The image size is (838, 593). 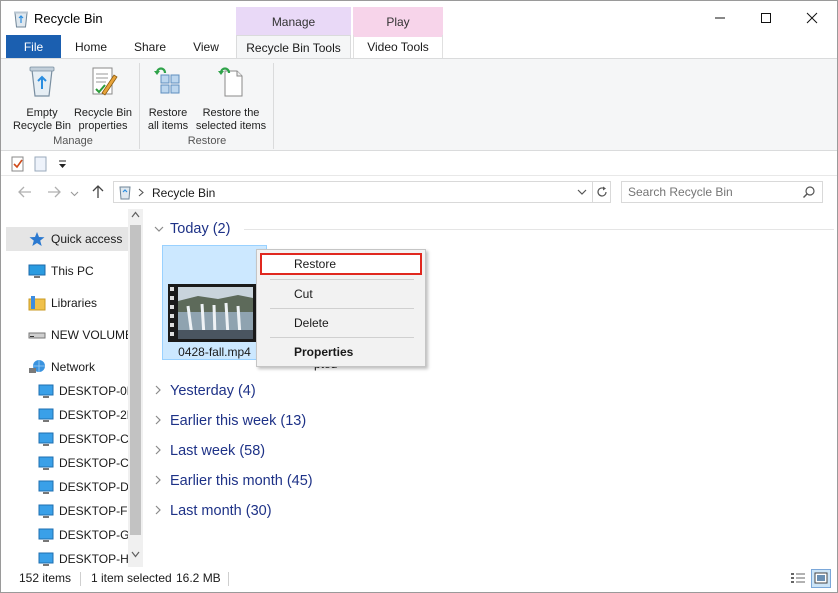 What do you see at coordinates (221, 511) in the screenshot?
I see `group-header-label: Last month (30)` at bounding box center [221, 511].